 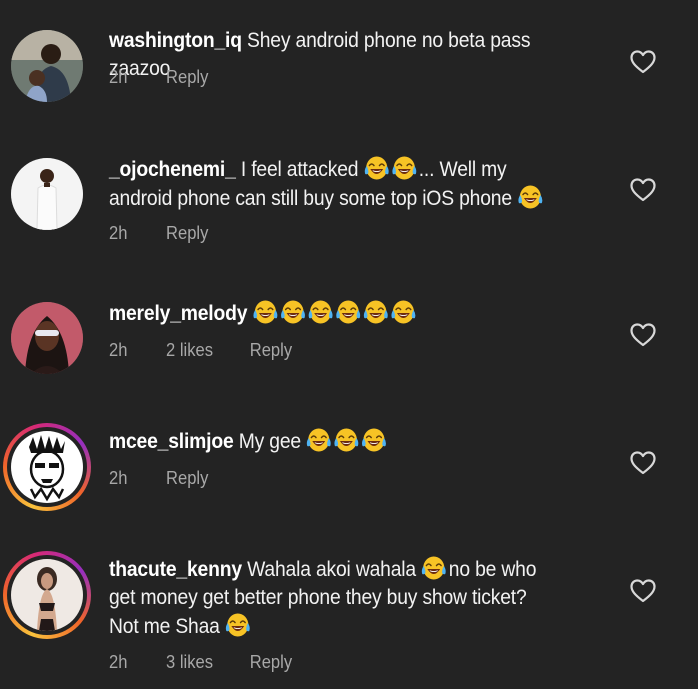 I want to click on like-count: 3 likes, so click(x=208, y=662).